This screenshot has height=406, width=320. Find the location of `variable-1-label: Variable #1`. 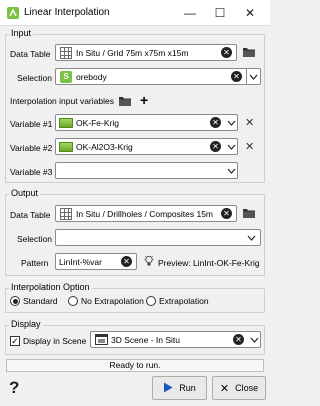

variable-1-label: Variable #1 is located at coordinates (31, 124).